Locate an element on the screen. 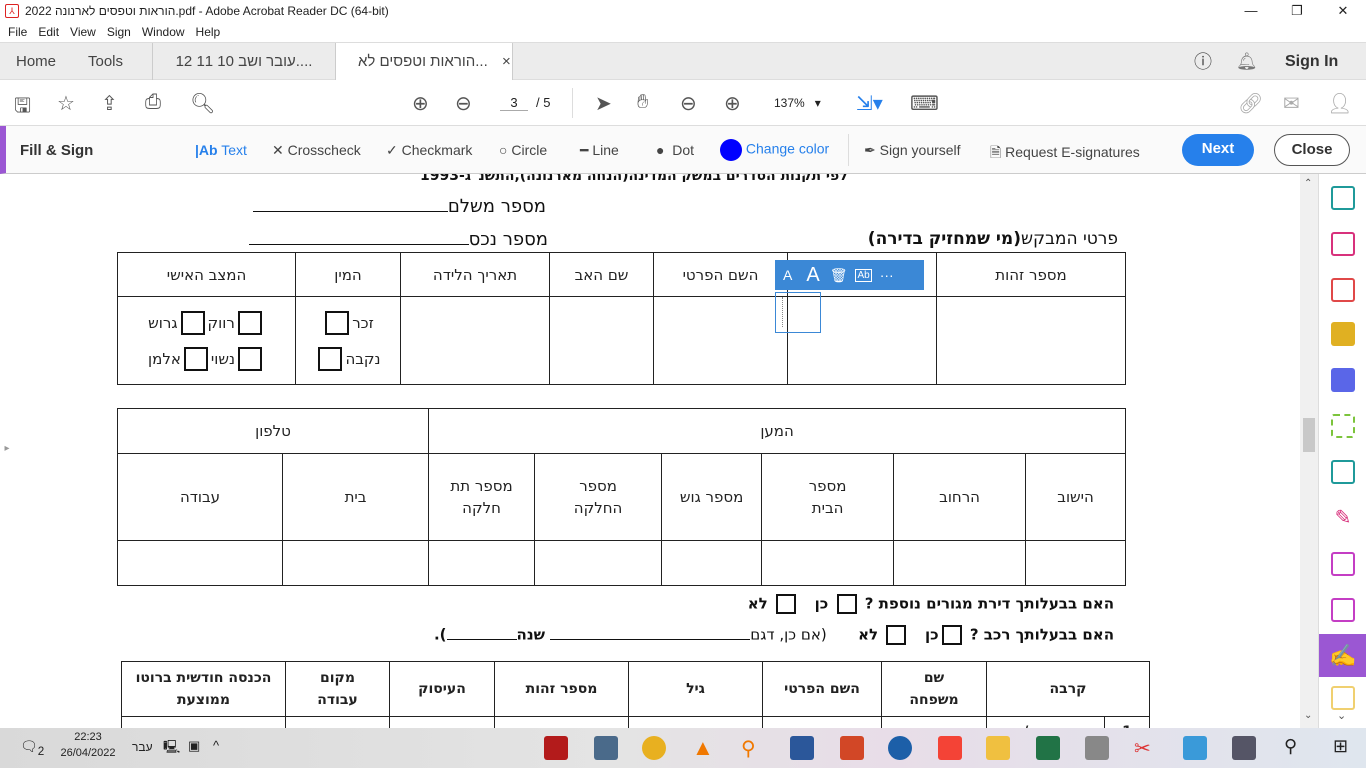  checkmark-tool: ✓ Checkmark is located at coordinates (429, 150).